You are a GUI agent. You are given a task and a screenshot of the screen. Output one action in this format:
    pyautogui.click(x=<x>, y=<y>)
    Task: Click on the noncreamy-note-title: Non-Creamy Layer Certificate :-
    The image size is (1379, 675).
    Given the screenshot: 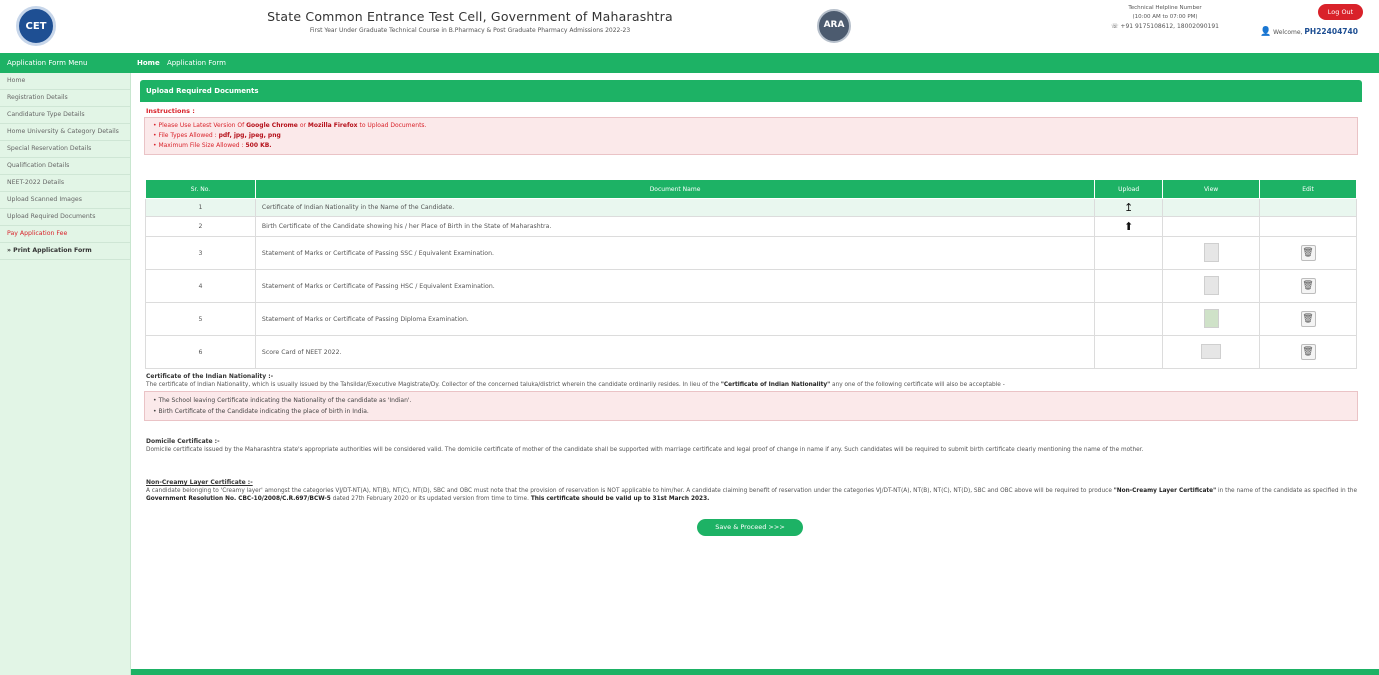 What is the action you would take?
    pyautogui.click(x=199, y=482)
    